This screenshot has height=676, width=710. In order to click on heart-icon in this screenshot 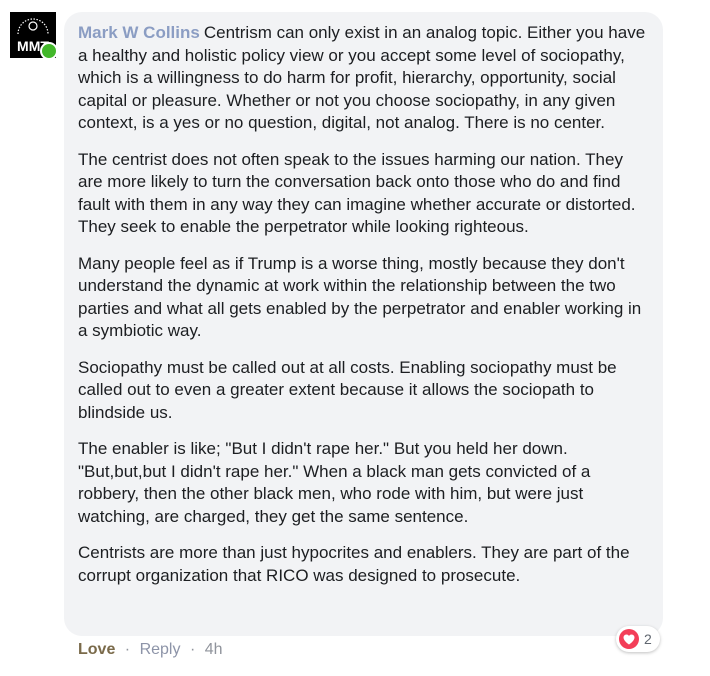, I will do `click(629, 639)`.